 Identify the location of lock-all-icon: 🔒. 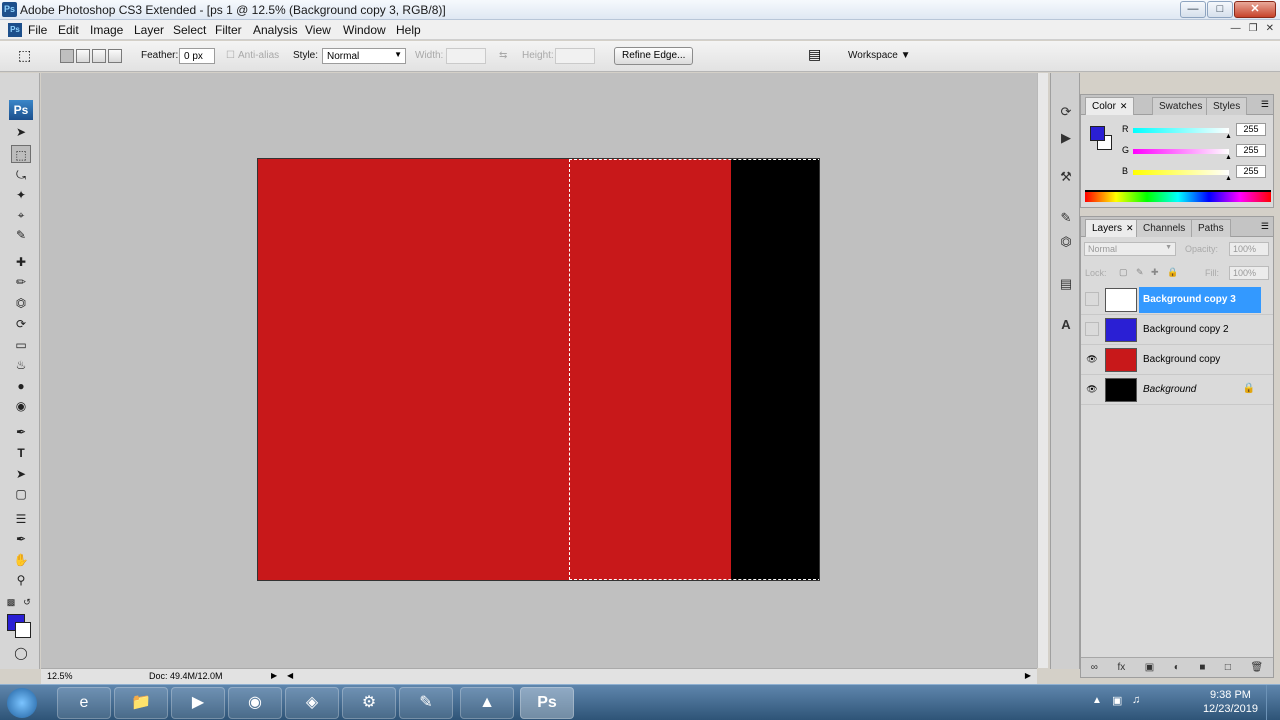
(1172, 272).